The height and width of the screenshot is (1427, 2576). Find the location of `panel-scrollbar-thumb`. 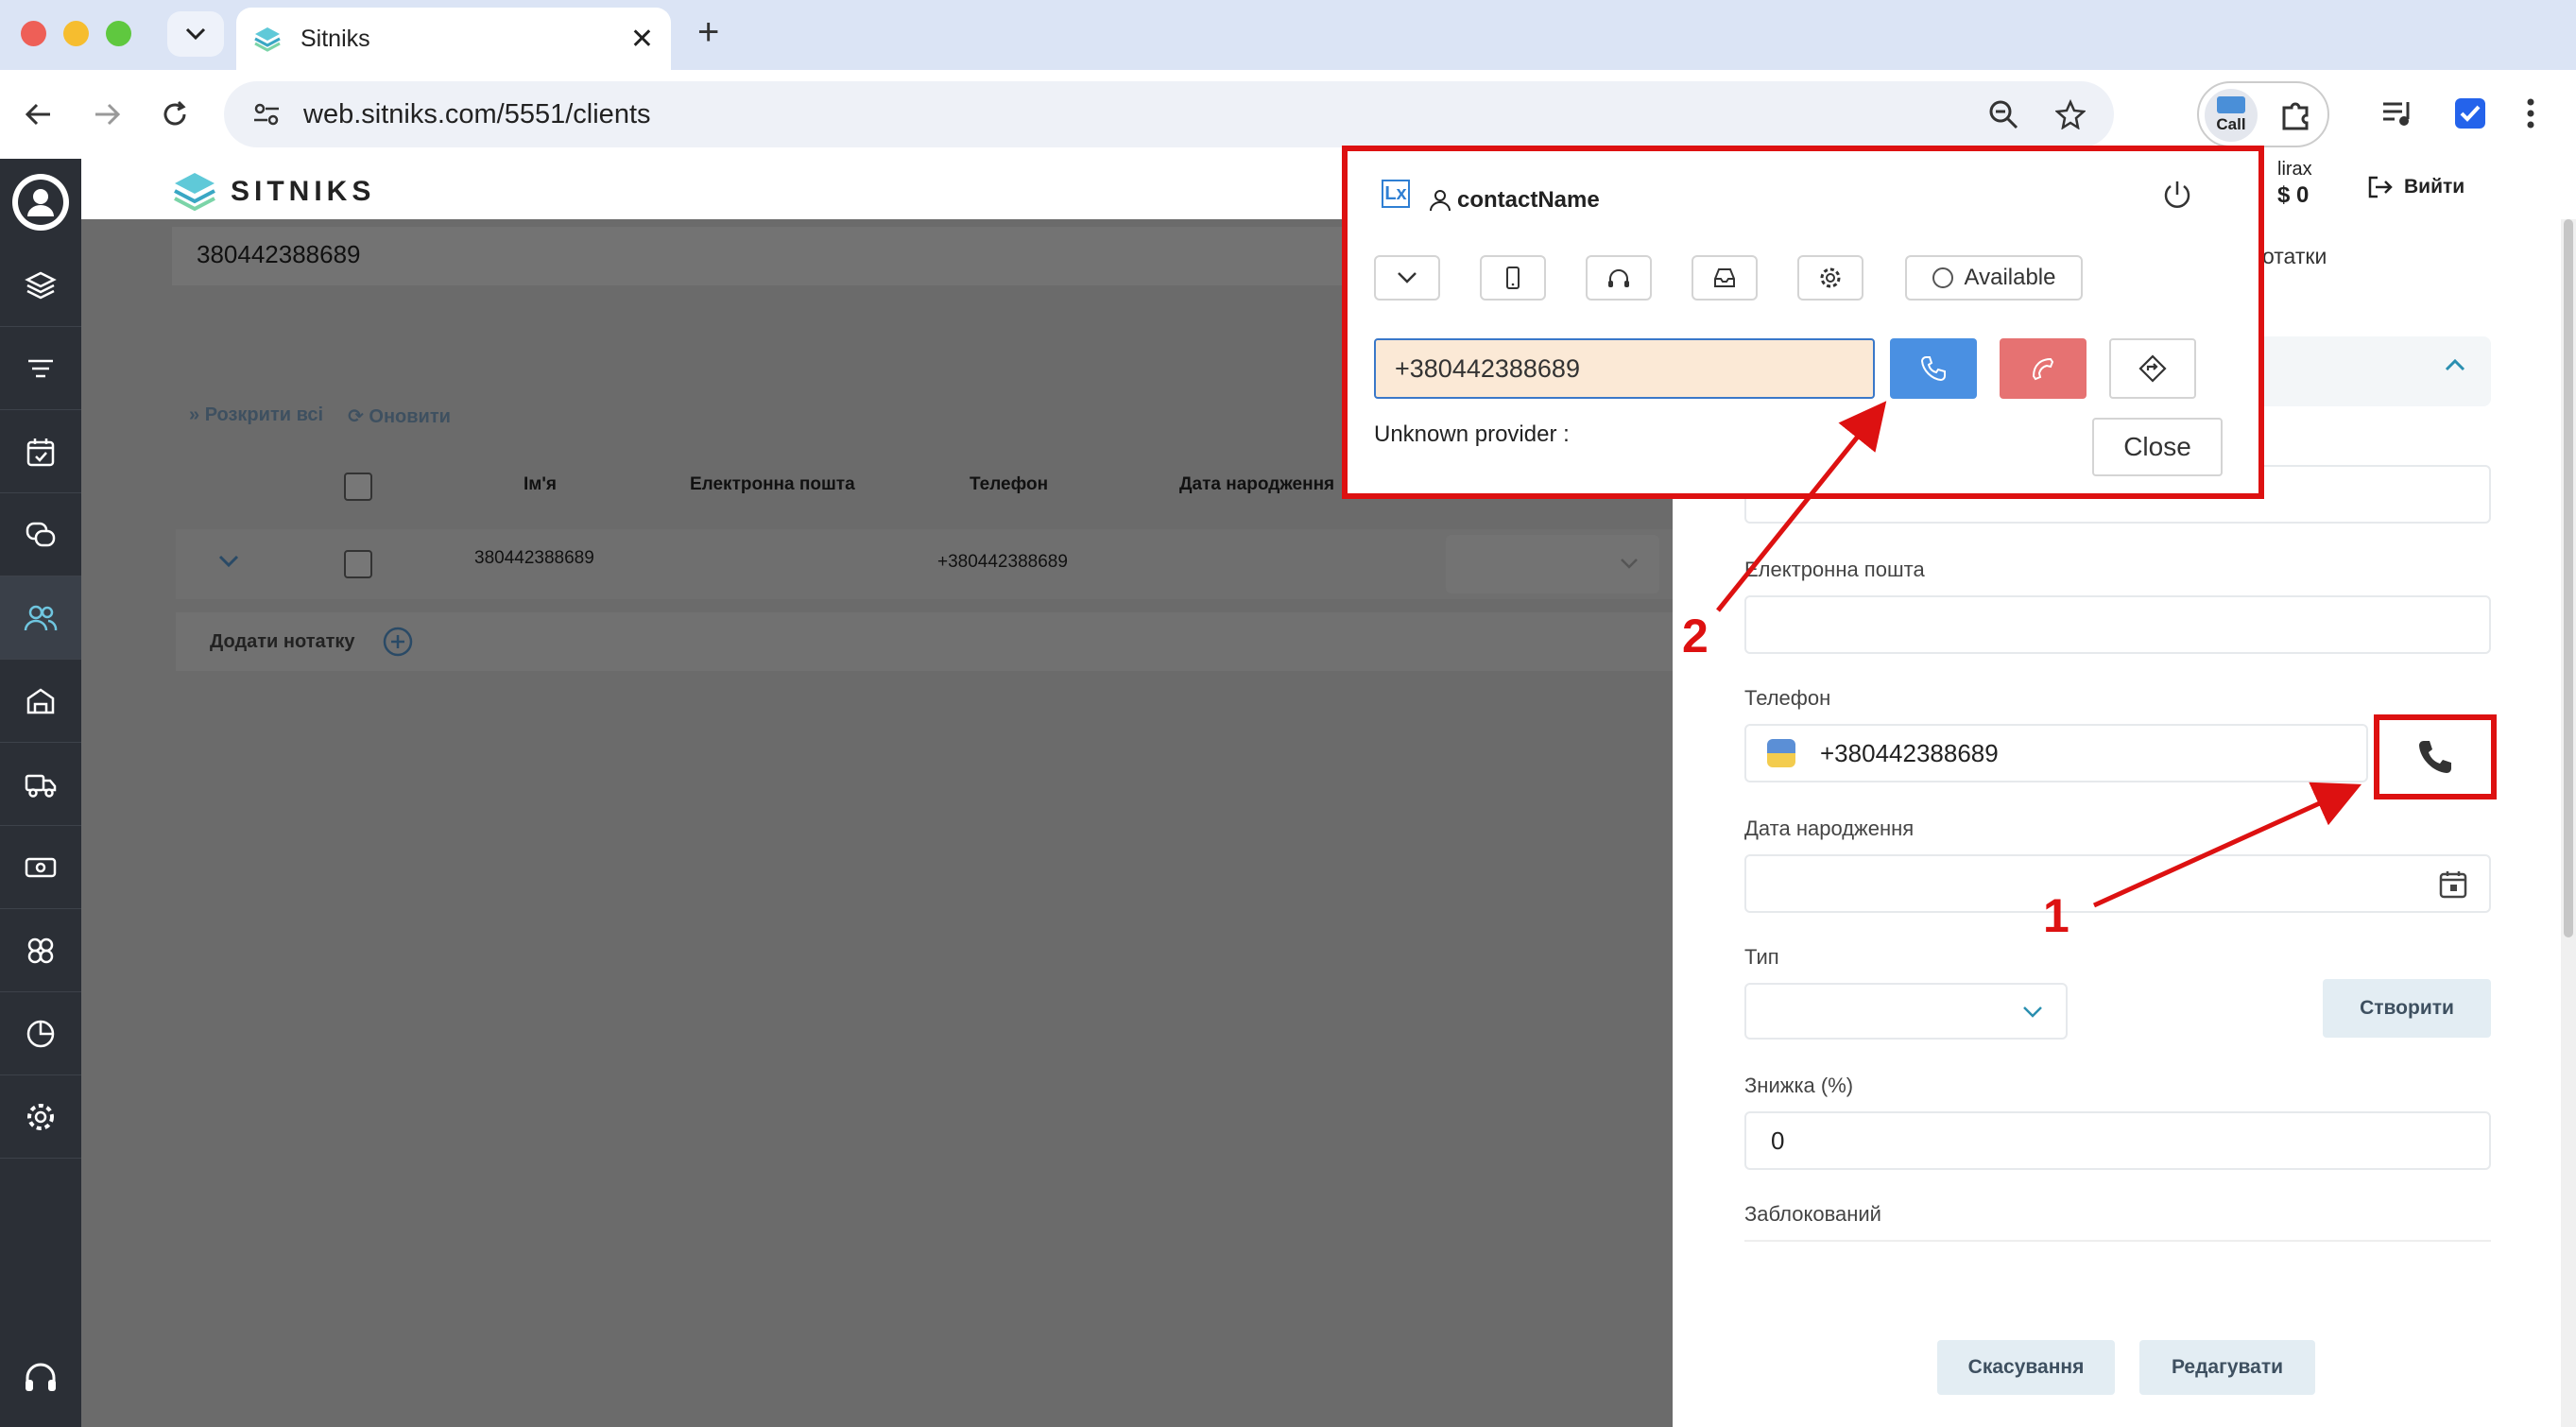

panel-scrollbar-thumb is located at coordinates (2568, 578).